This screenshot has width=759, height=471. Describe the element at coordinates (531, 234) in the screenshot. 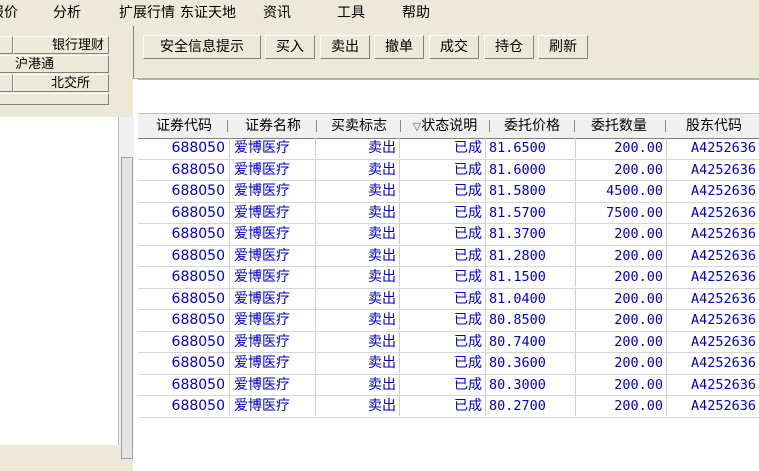

I see `cell-order-price: 81.3700` at that location.